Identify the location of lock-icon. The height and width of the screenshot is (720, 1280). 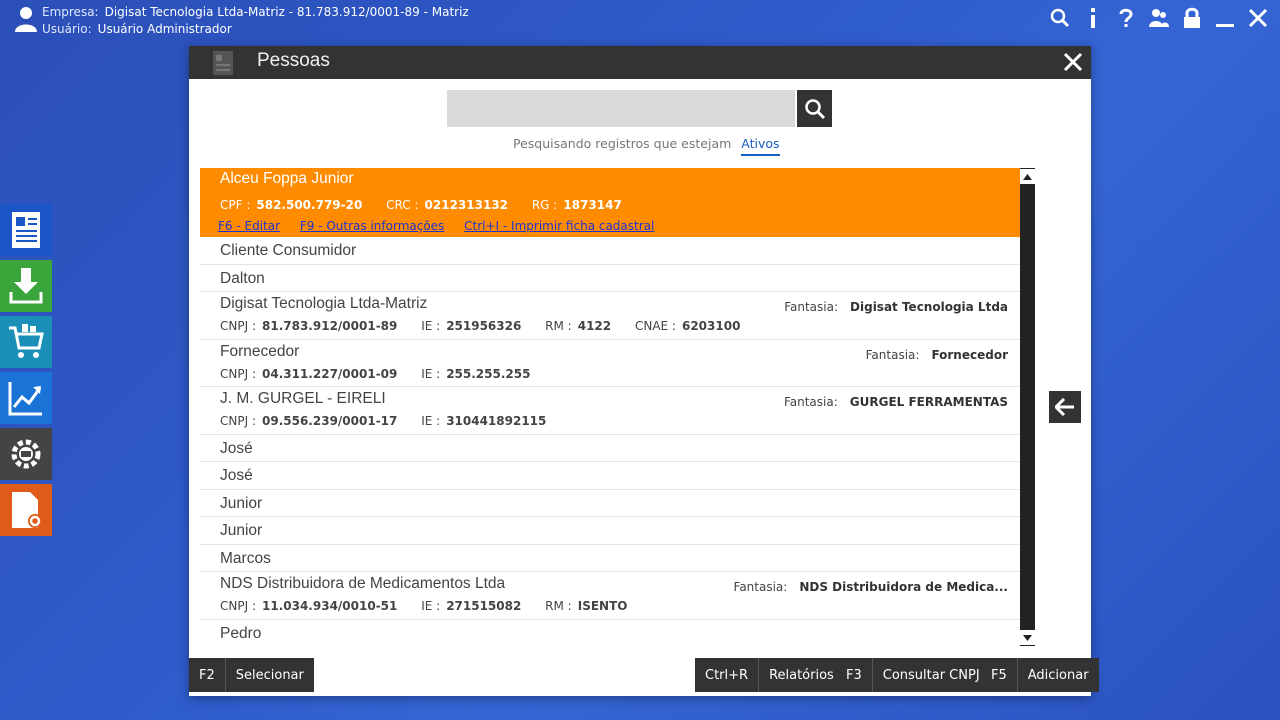
(1191, 18).